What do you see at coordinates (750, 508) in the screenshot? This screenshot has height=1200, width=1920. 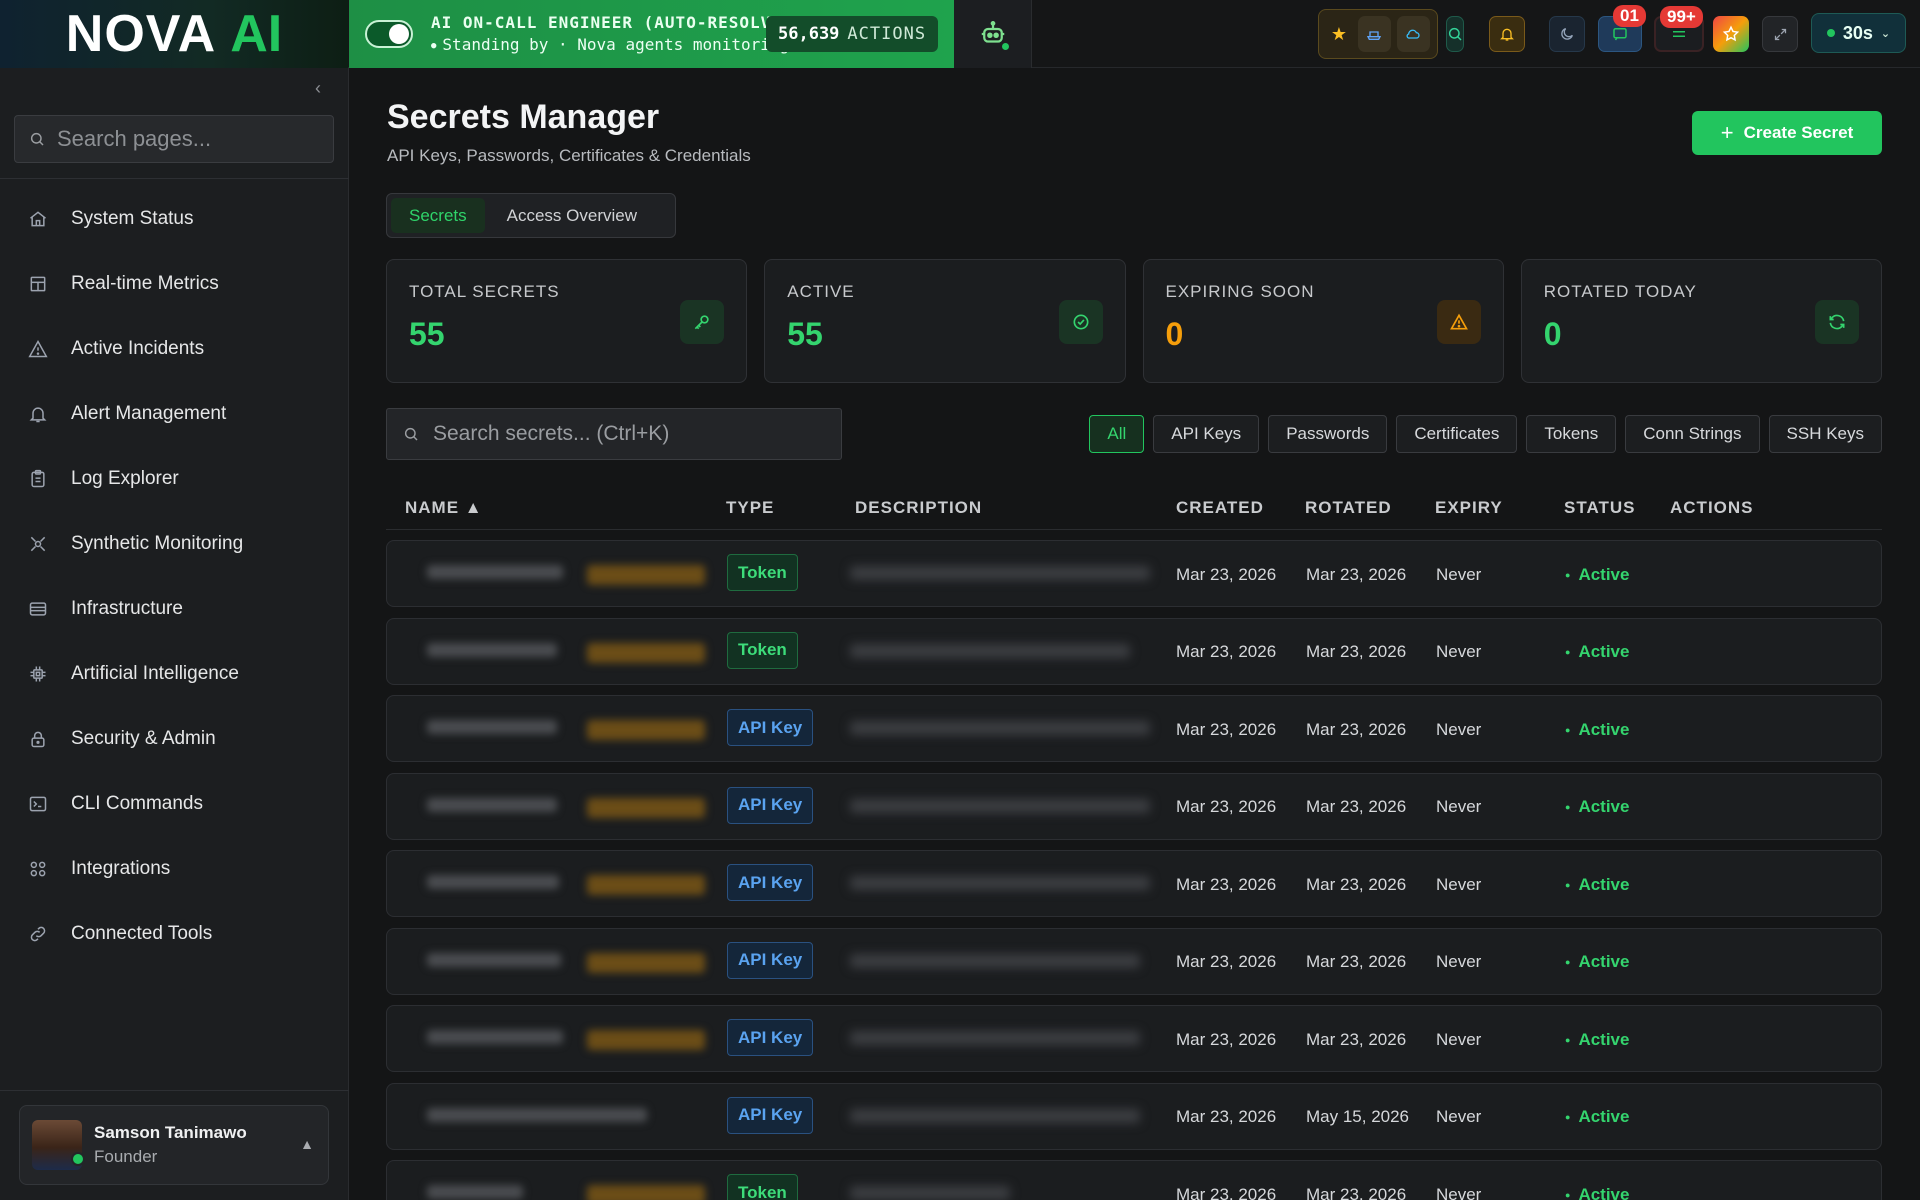 I see `column-header-type: TYPE` at bounding box center [750, 508].